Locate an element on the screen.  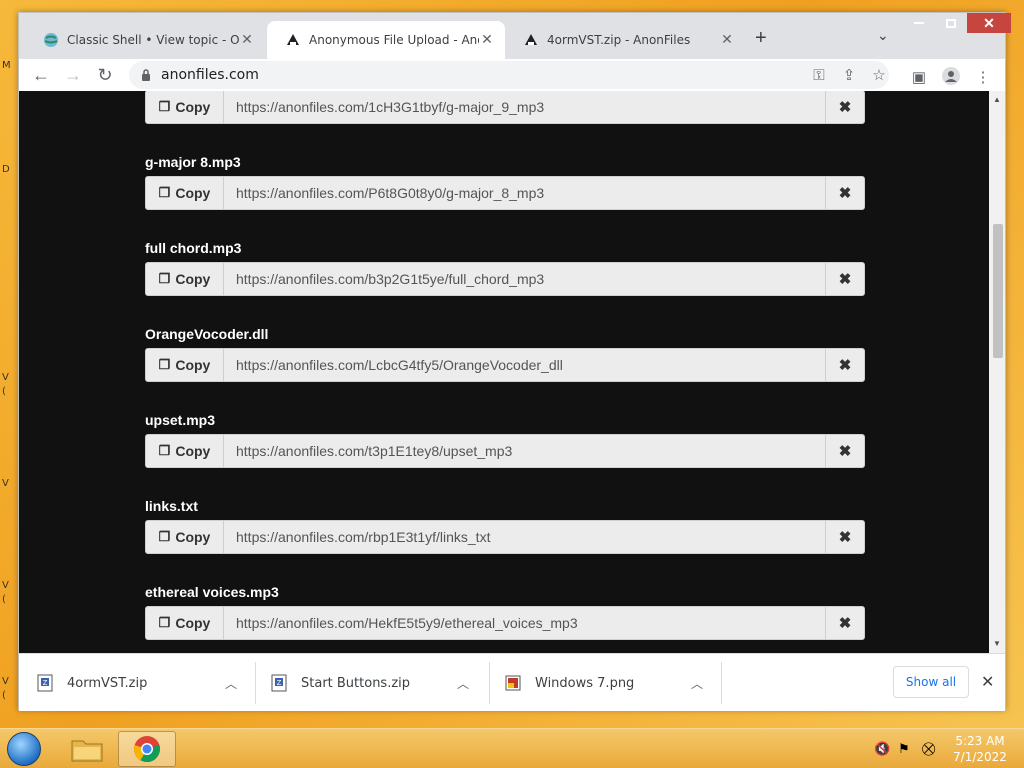
tab-anonymous-file-upload: Anonymous File Upload - AnonFiles ✕ is located at coordinates (386, 40).